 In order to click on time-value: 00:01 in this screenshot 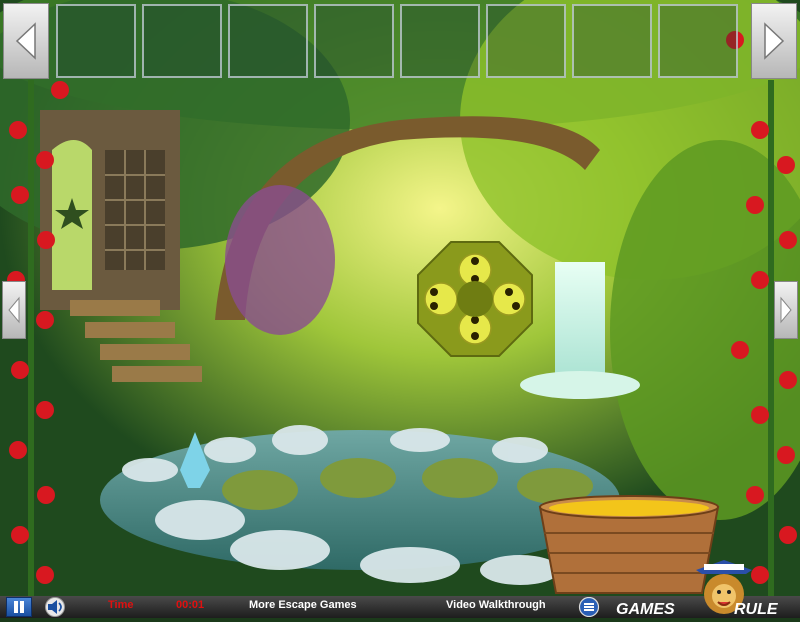, I will do `click(190, 605)`.